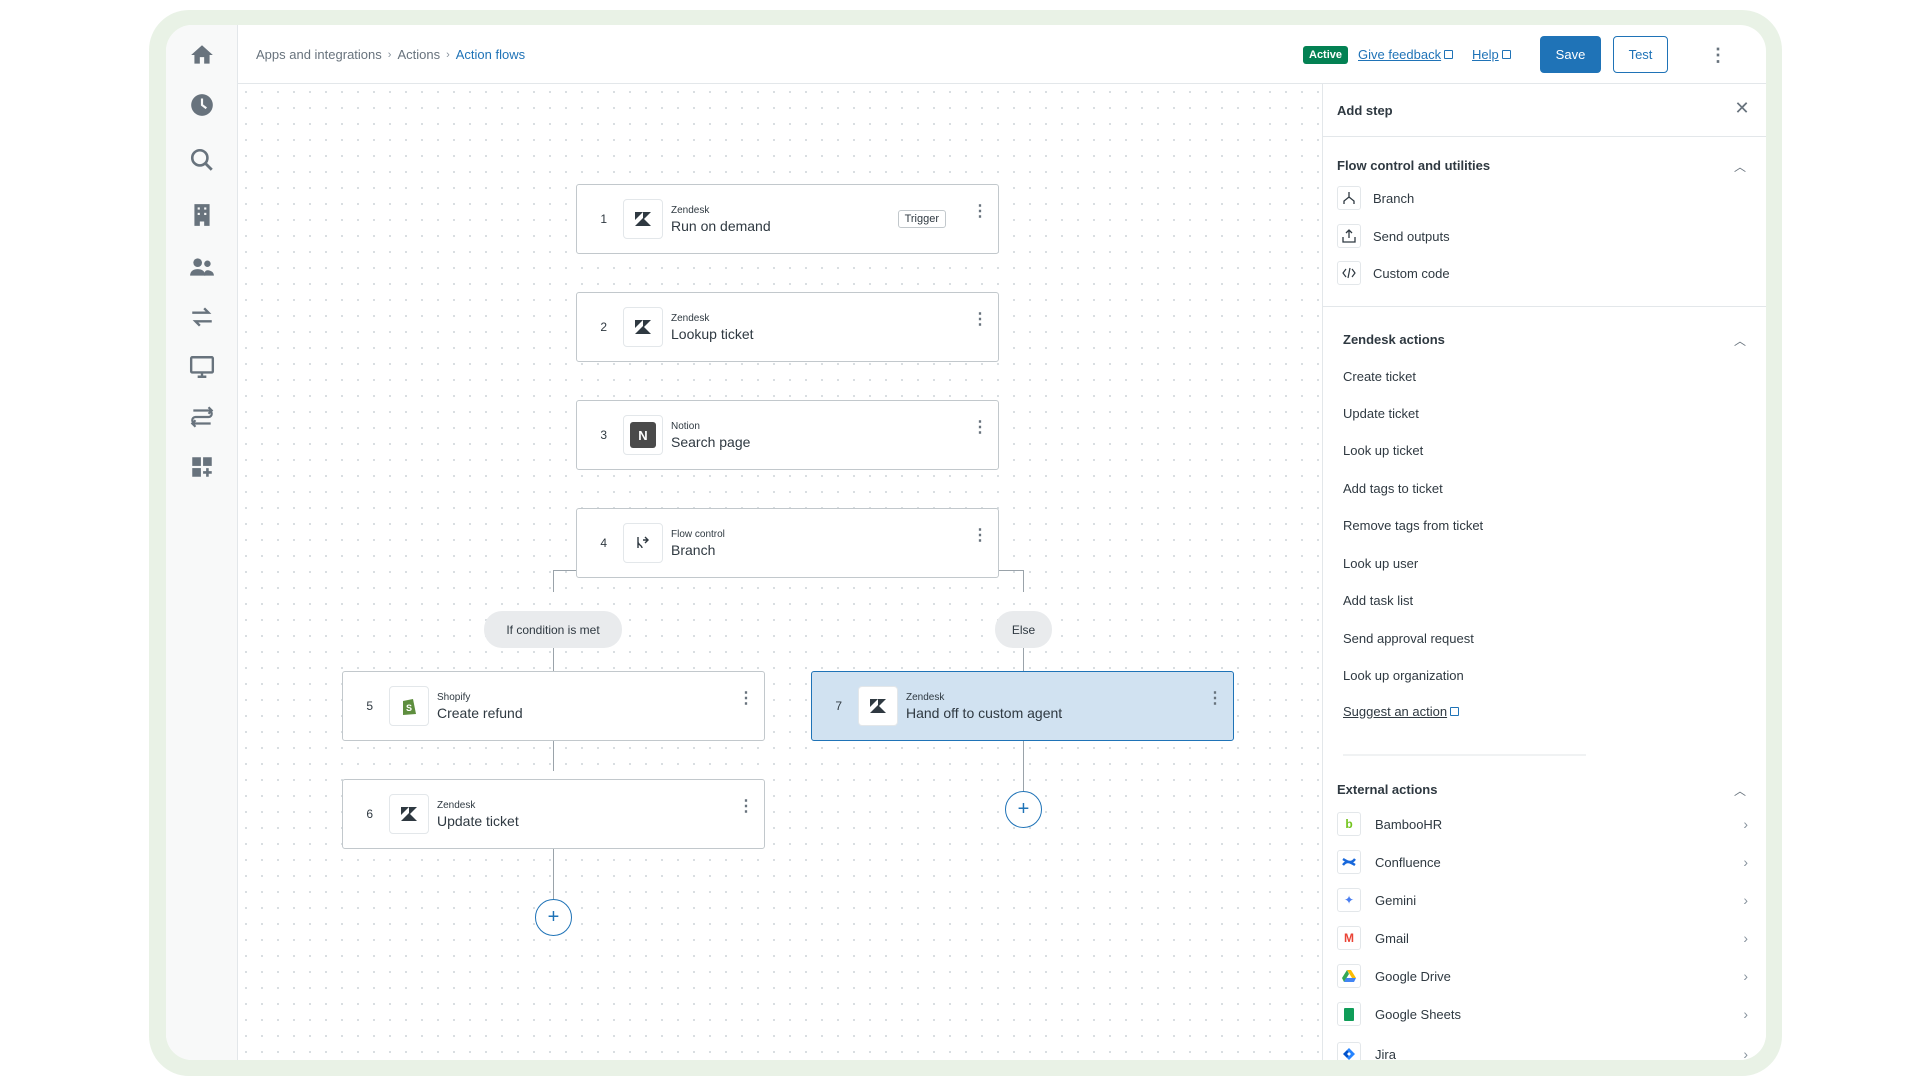 This screenshot has height=1080, width=1920. What do you see at coordinates (1349, 198) in the screenshot?
I see `branch-icon` at bounding box center [1349, 198].